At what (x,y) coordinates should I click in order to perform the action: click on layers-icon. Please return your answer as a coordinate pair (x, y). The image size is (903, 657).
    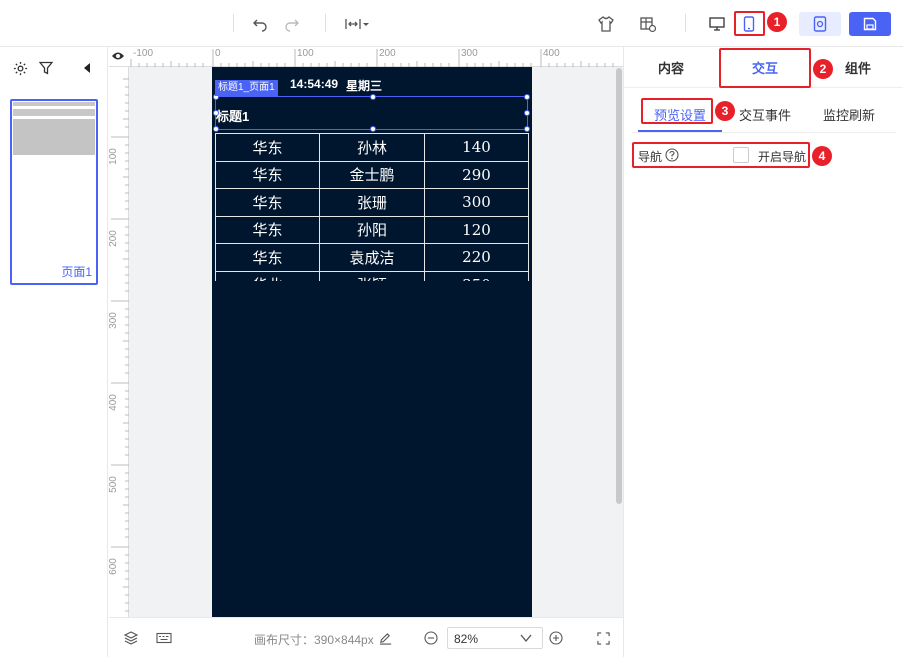
    Looking at the image, I should click on (131, 638).